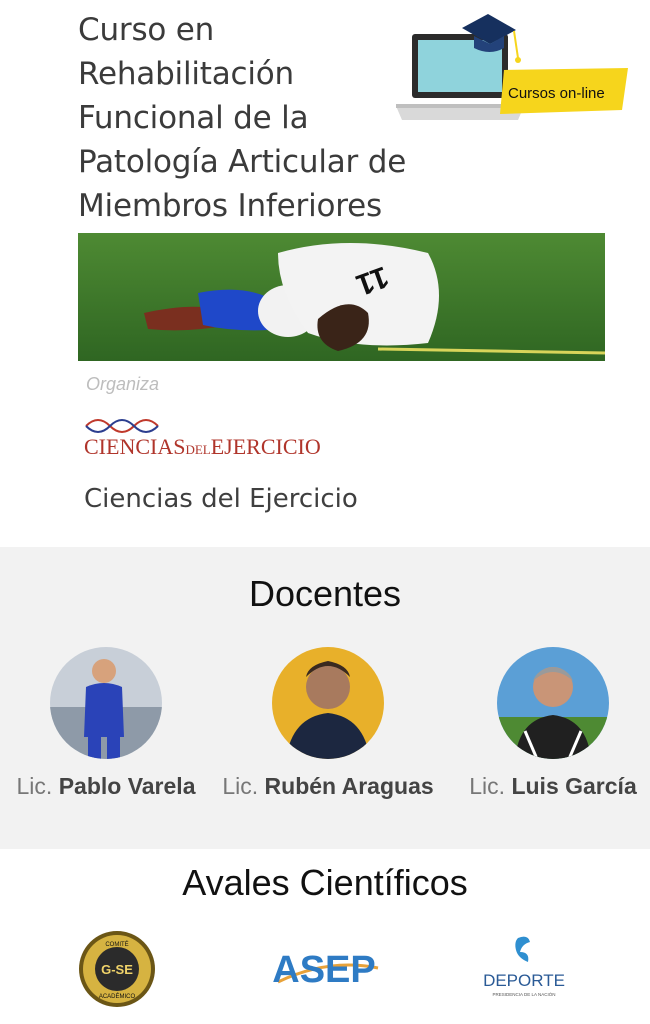 The height and width of the screenshot is (1024, 650). I want to click on organizer-logo-text: CIENCIASDELEJERCICIO, so click(202, 447).